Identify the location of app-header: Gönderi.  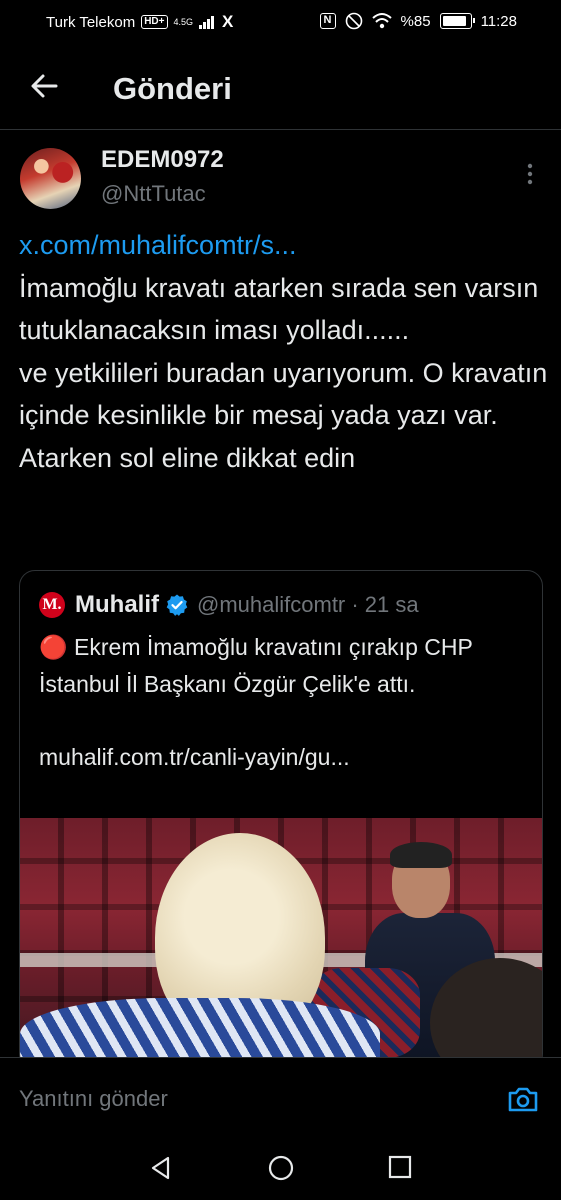
(280, 87).